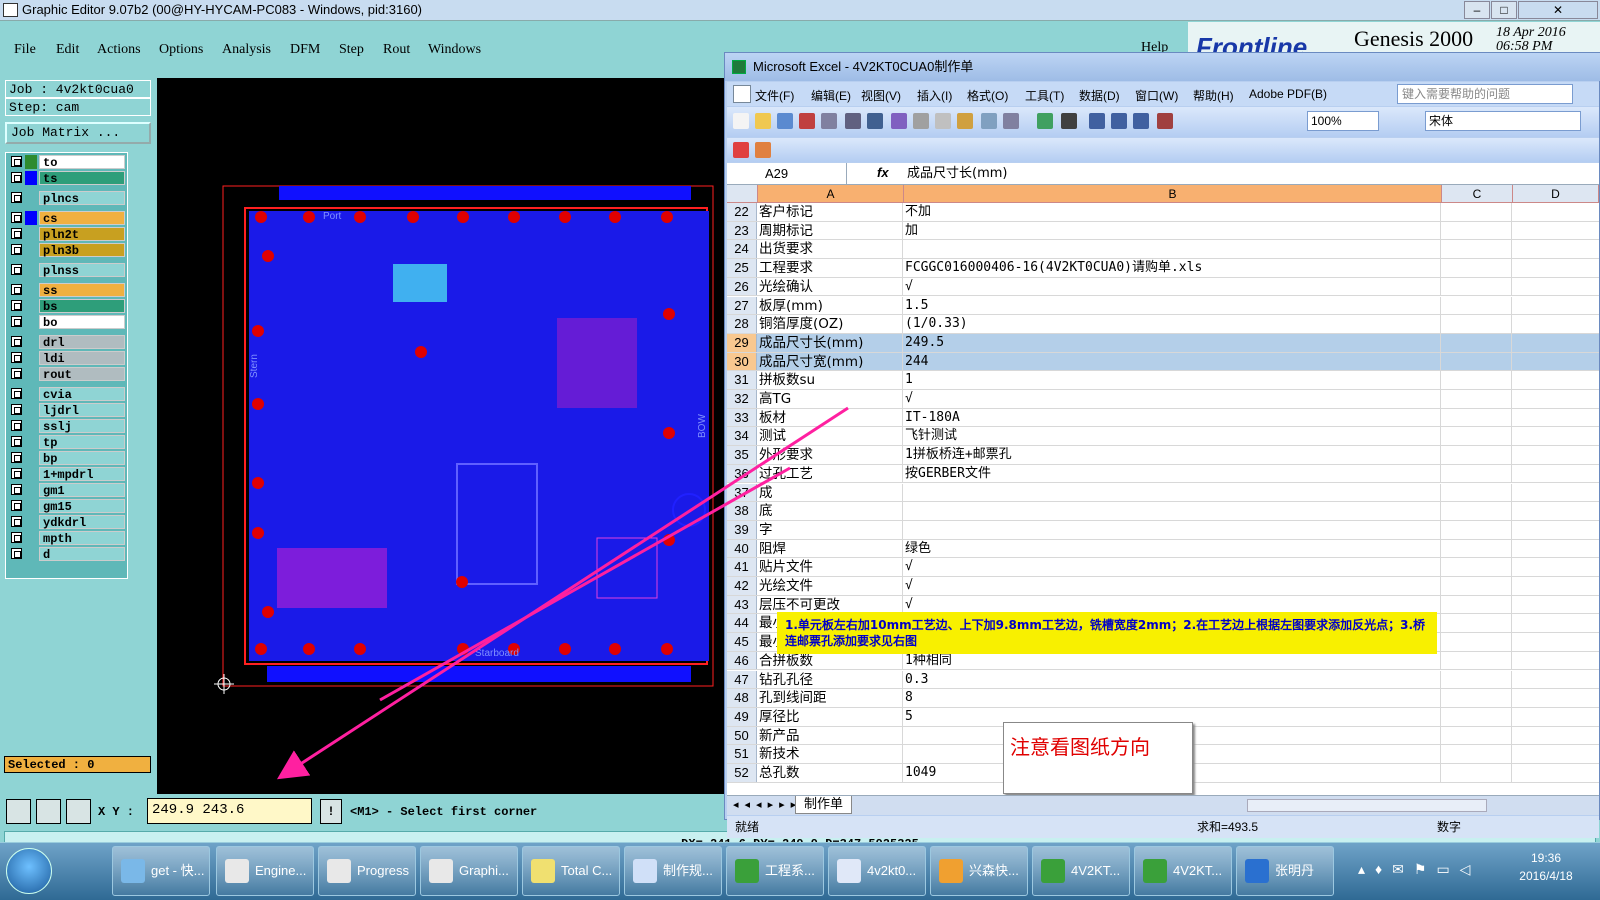  I want to click on layer-row-plnss: plnss, so click(67, 270).